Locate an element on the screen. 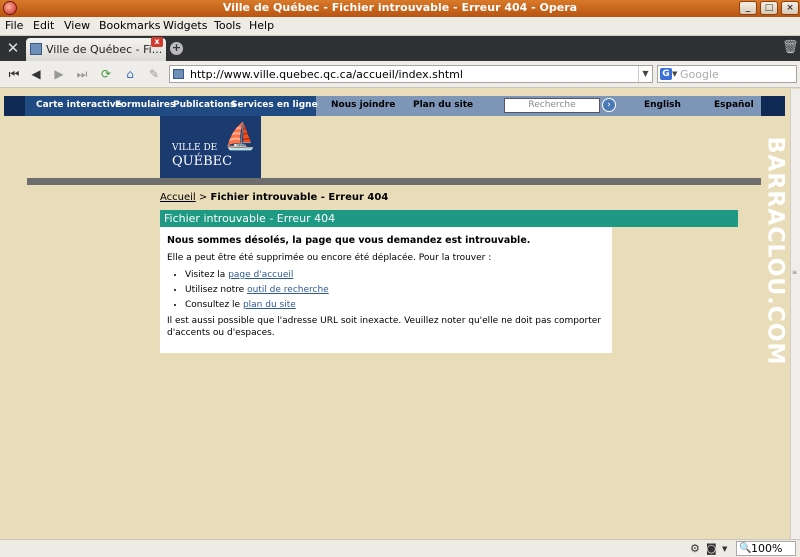  logo-line1: VILLE DE is located at coordinates (195, 148).